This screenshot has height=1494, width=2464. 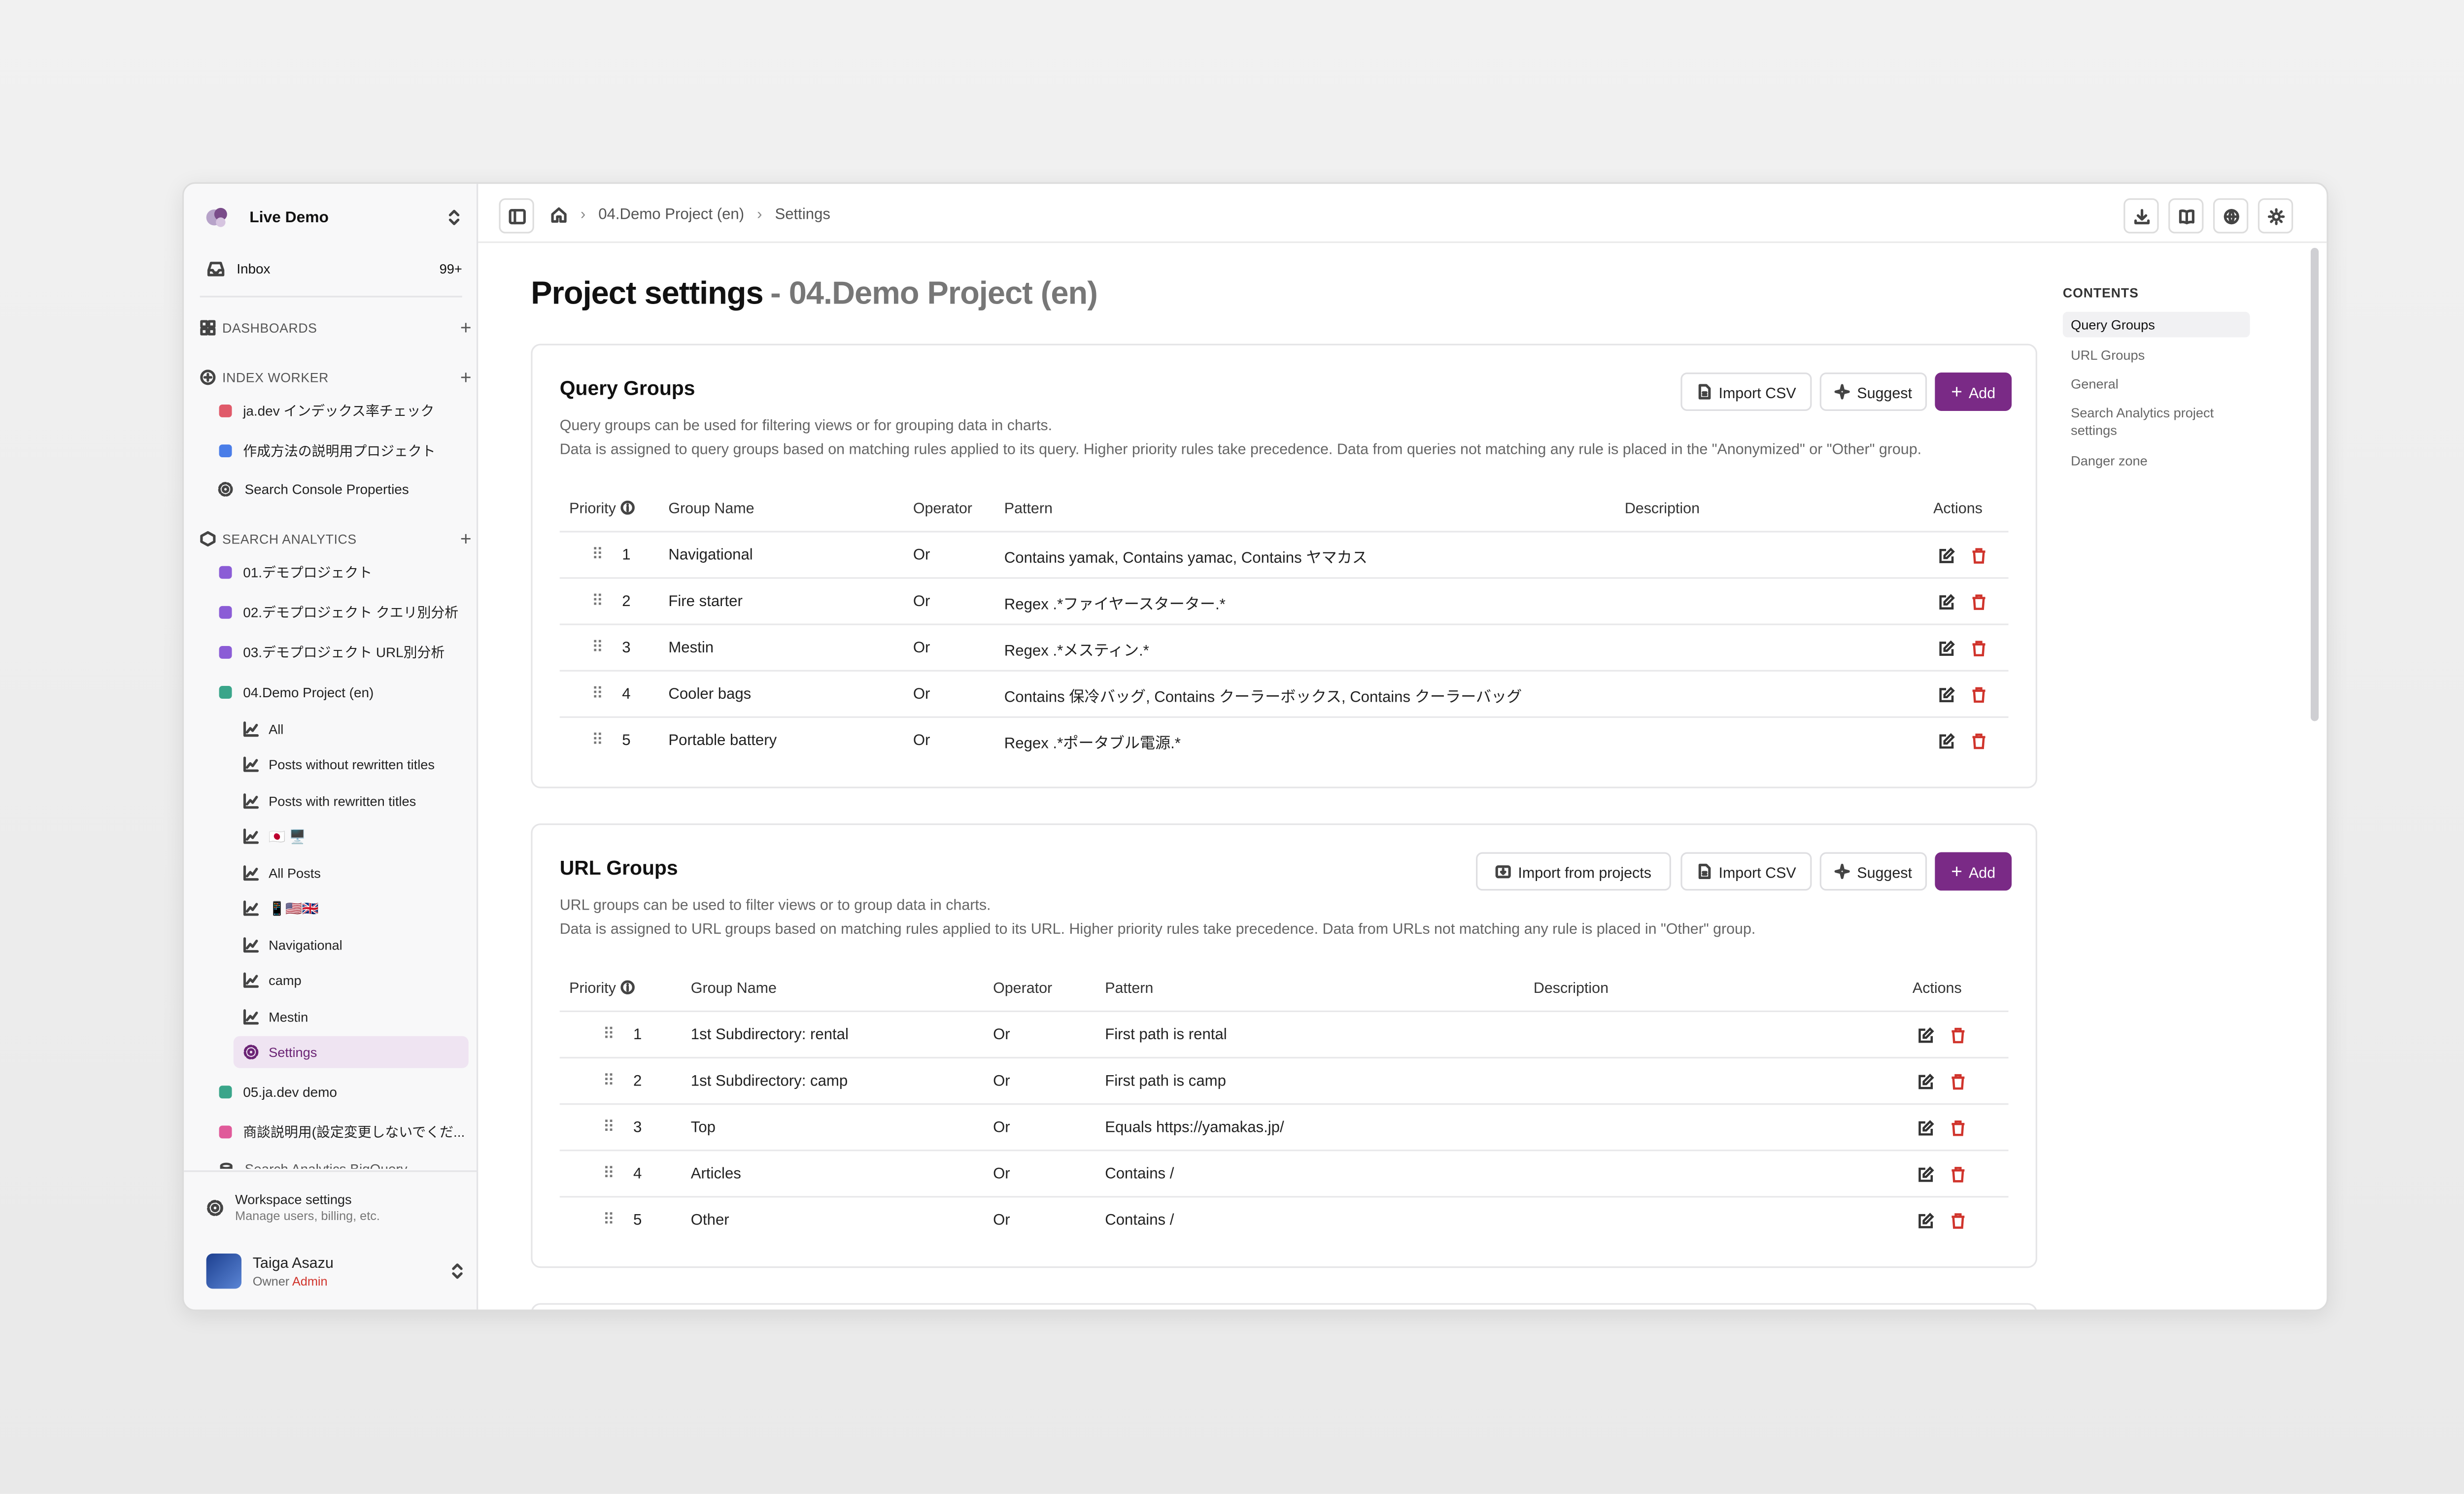 What do you see at coordinates (2156, 324) in the screenshot?
I see `toc-item-query-groups: Query Groups` at bounding box center [2156, 324].